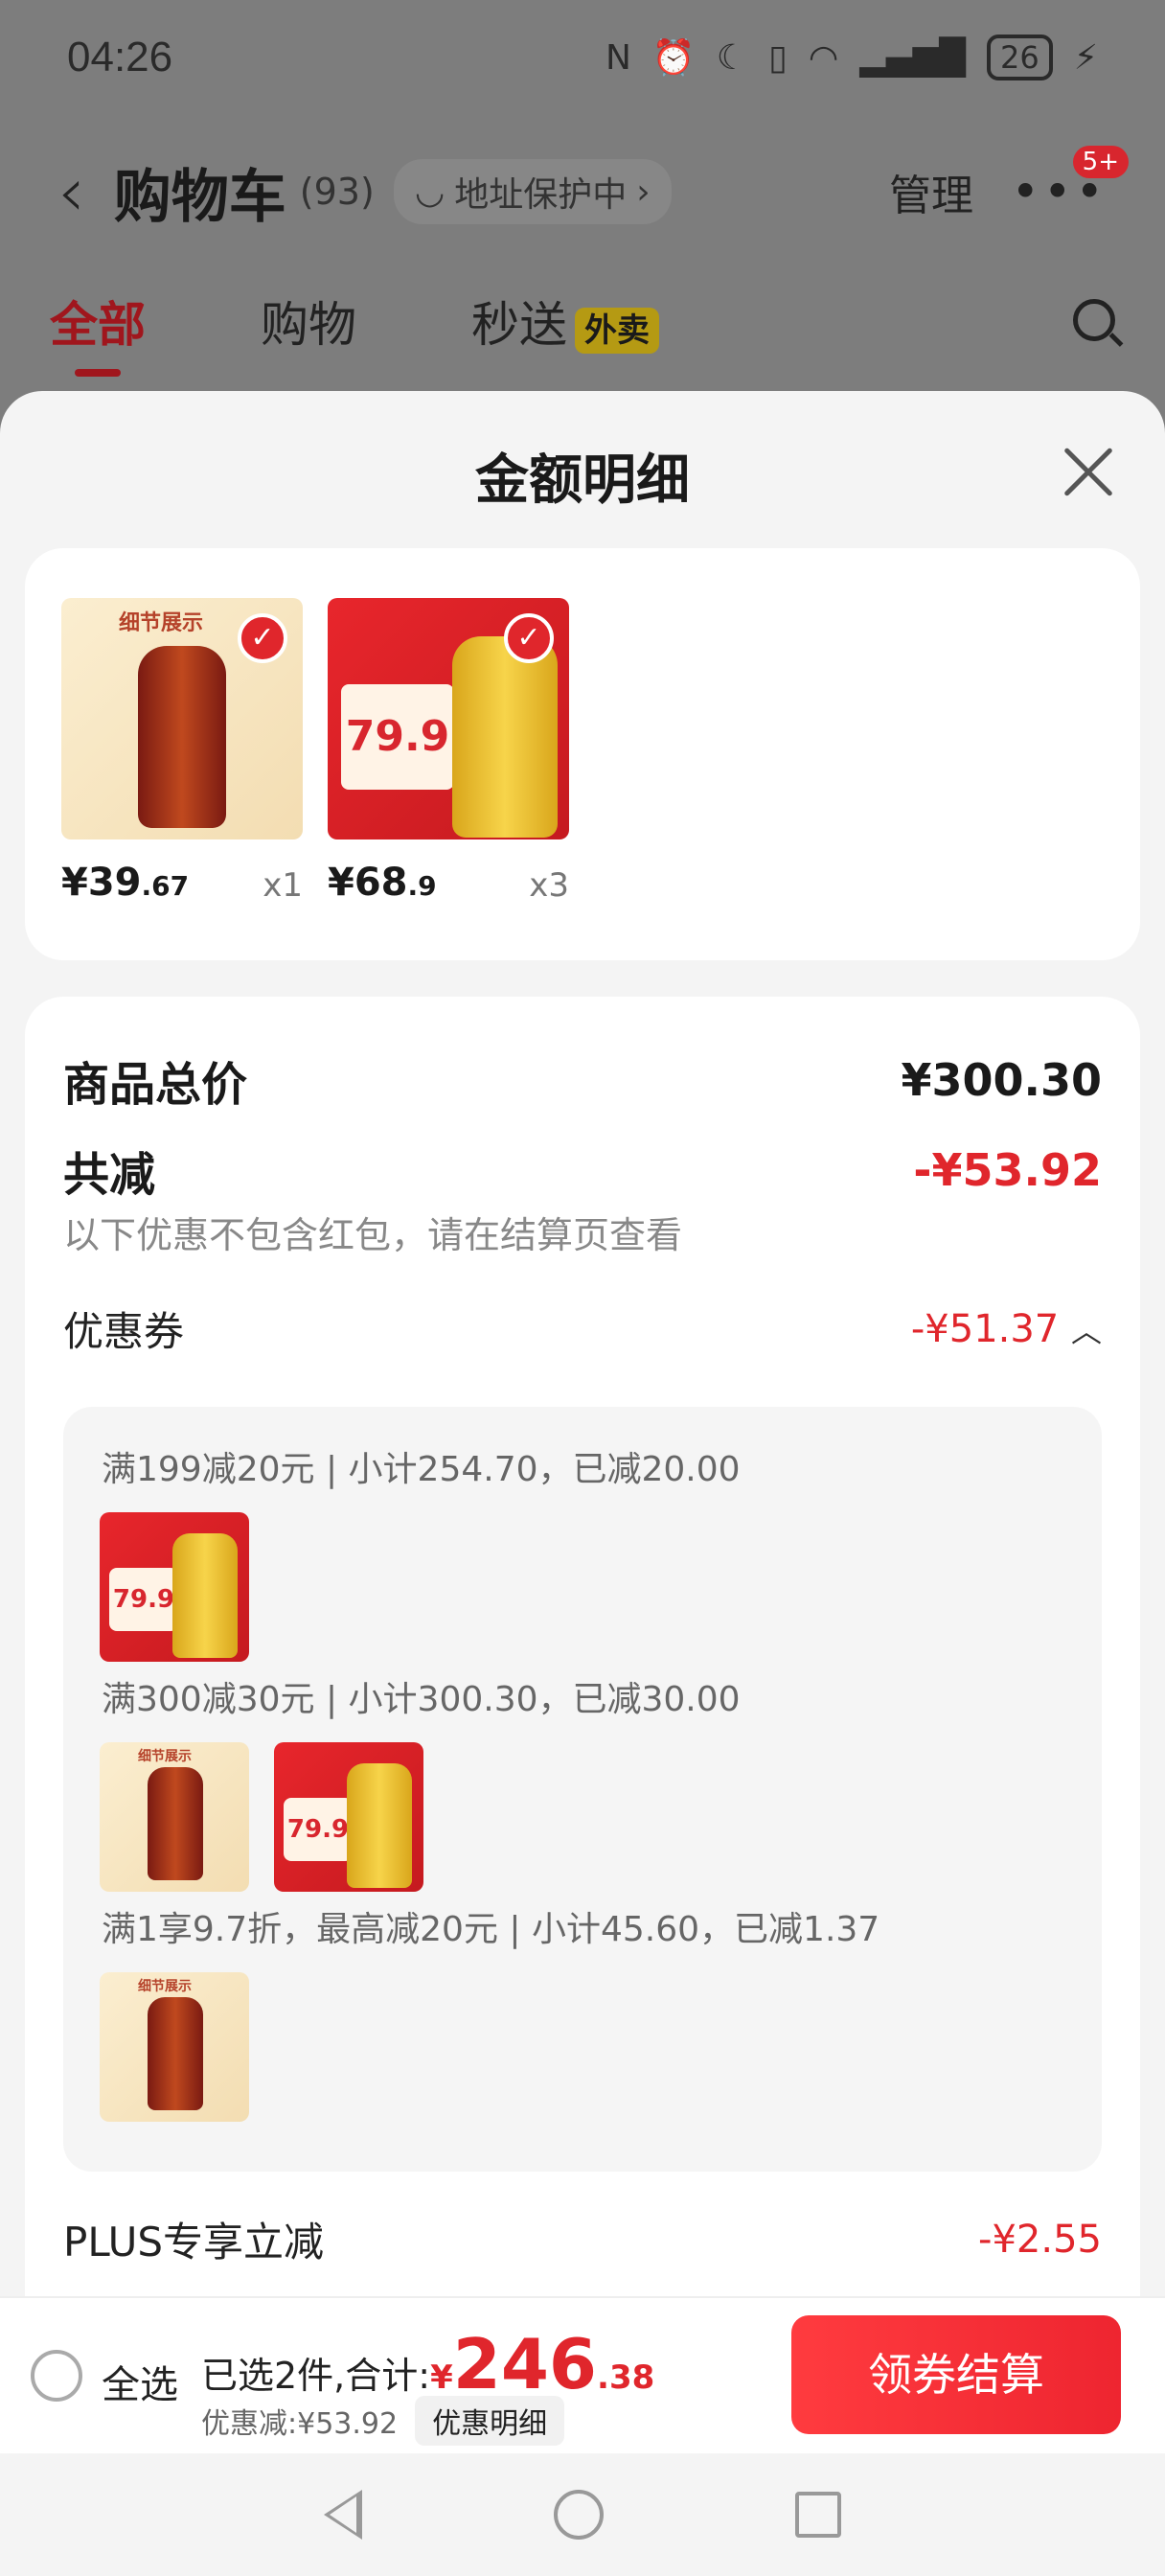 The height and width of the screenshot is (2576, 1165). I want to click on chevron-up-icon: ︿, so click(1086, 1330).